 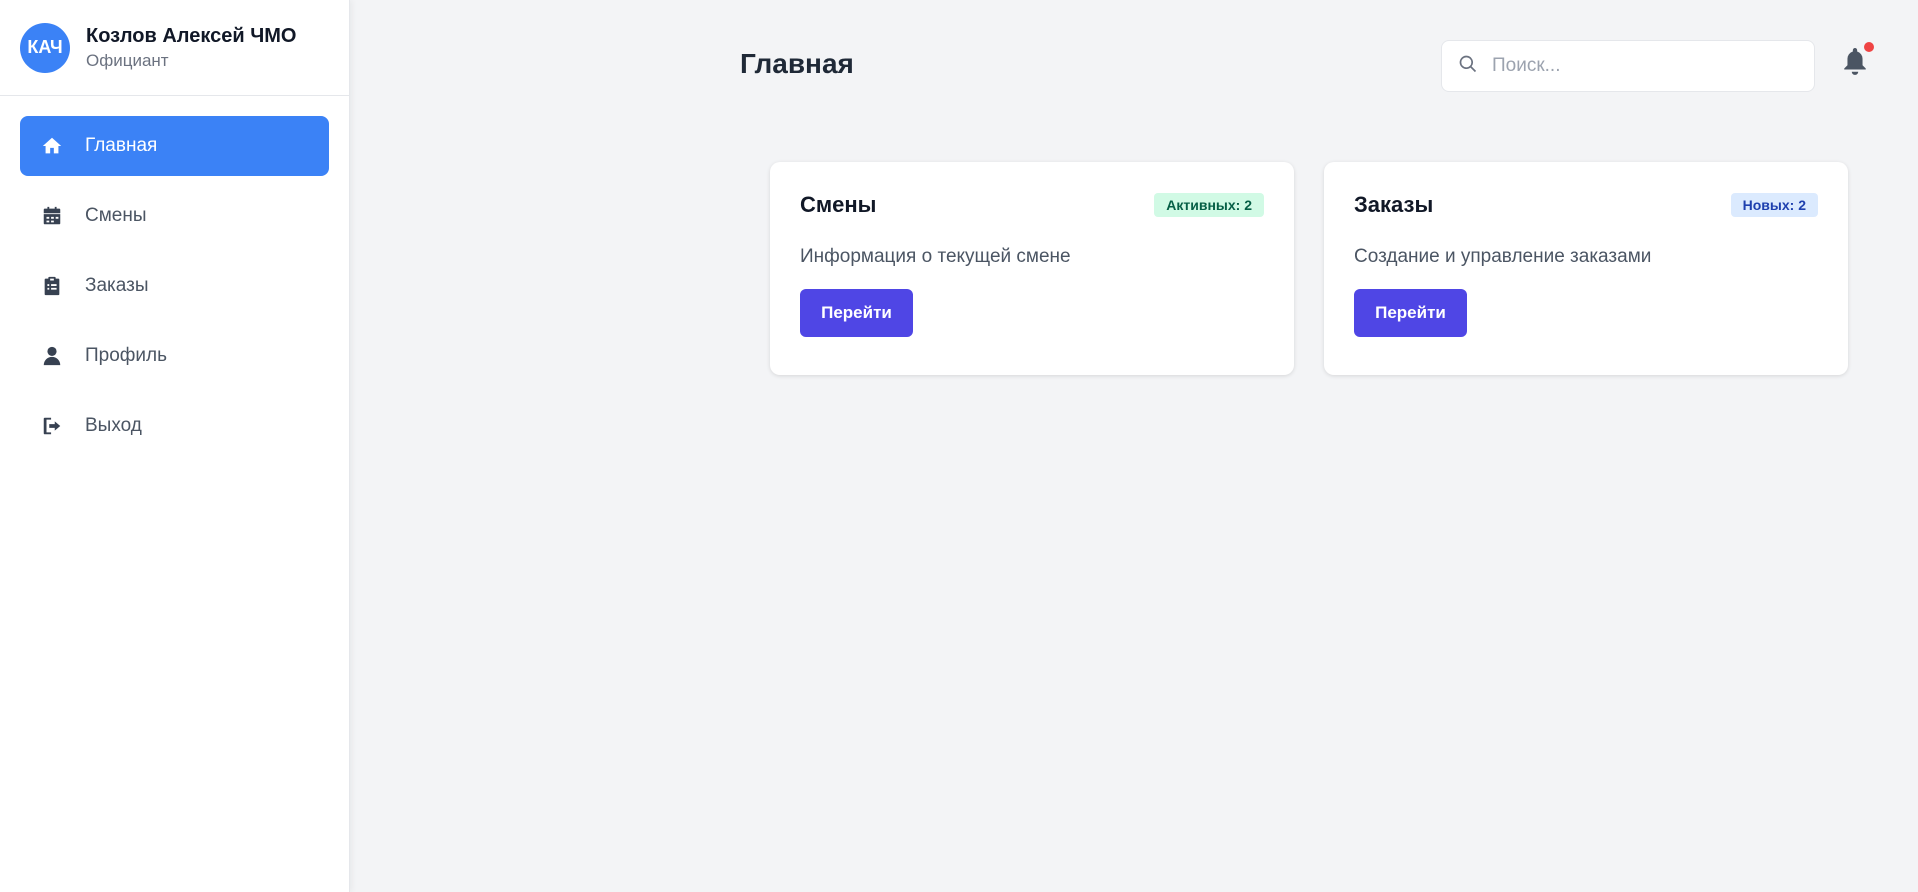 I want to click on search-icon, so click(x=1468, y=66).